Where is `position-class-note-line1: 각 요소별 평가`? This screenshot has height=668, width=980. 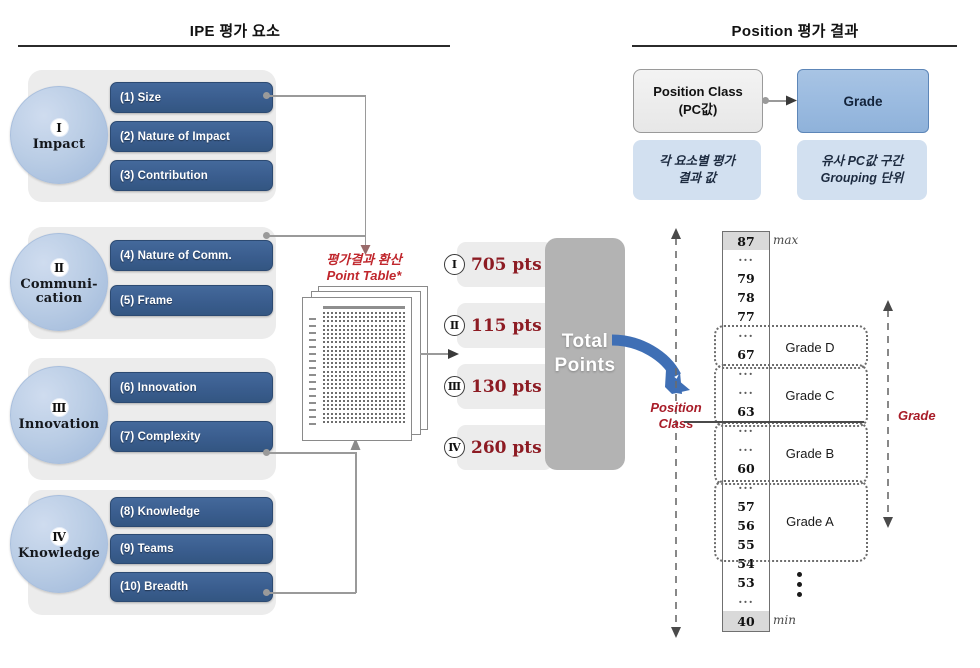
position-class-note-line1: 각 요소별 평가 is located at coordinates (697, 160).